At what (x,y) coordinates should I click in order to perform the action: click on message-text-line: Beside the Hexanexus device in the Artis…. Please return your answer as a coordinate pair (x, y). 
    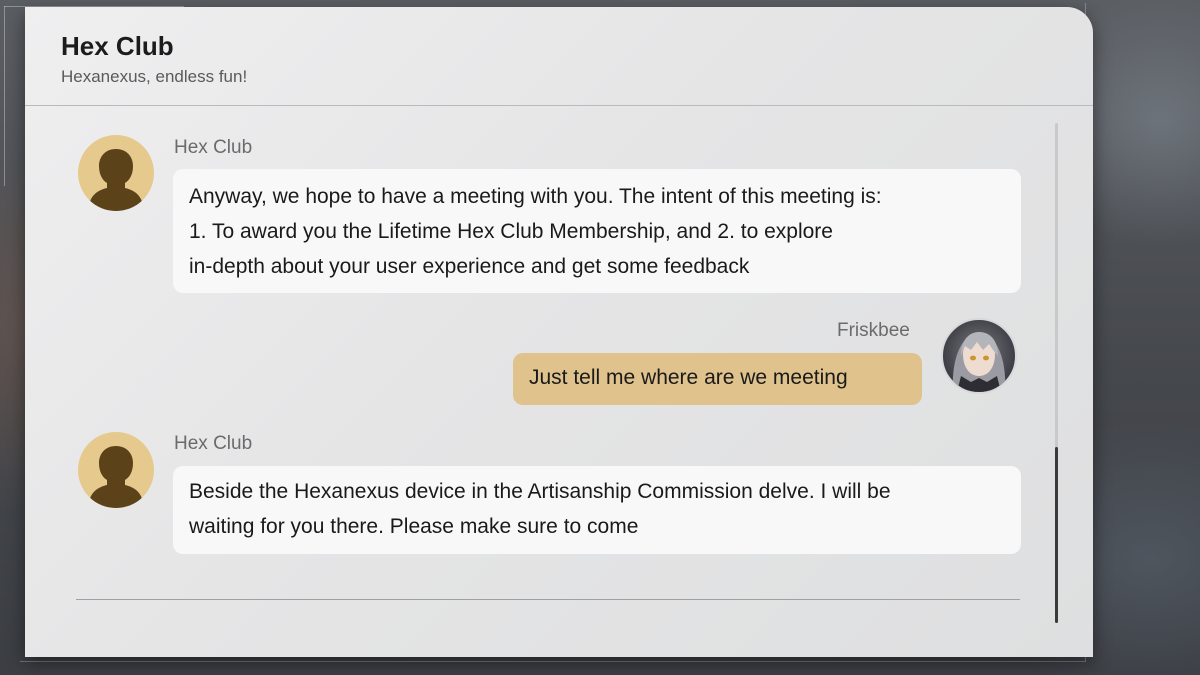
    Looking at the image, I should click on (540, 491).